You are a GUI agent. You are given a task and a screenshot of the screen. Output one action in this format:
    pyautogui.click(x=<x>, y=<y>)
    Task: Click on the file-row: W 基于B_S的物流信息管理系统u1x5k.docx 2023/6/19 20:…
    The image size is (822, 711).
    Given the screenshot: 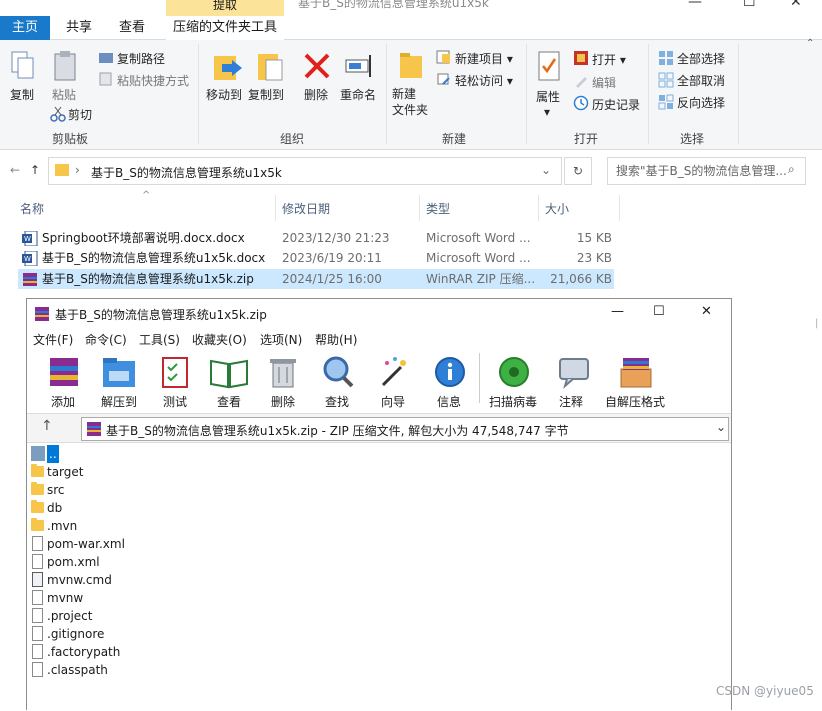 What is the action you would take?
    pyautogui.click(x=316, y=258)
    